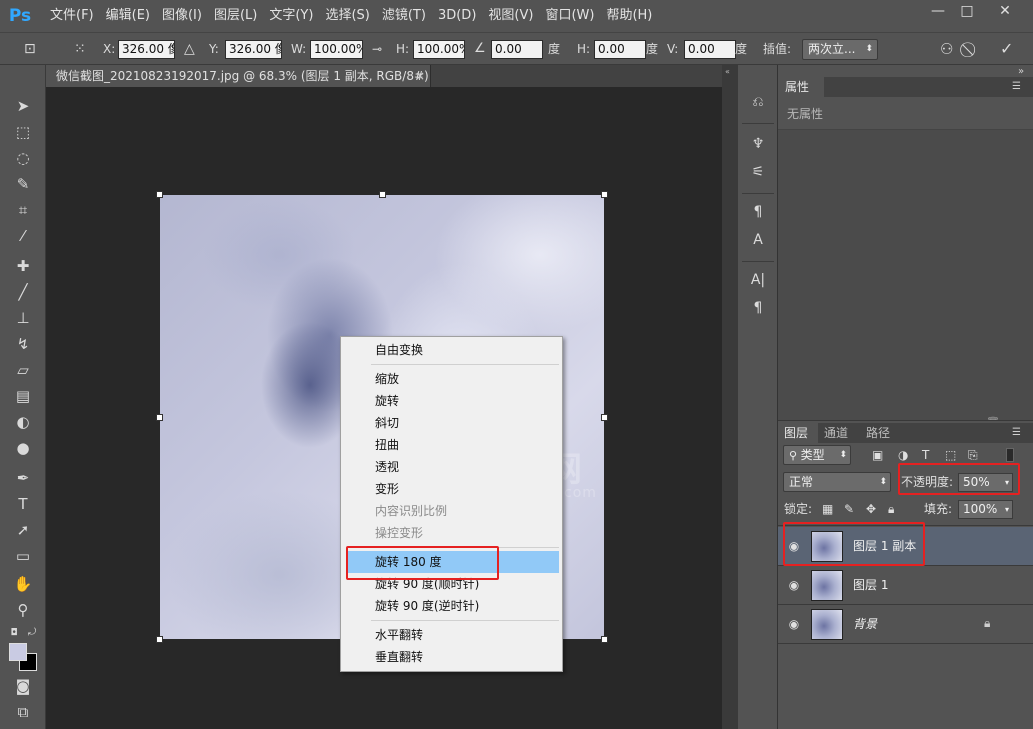 The width and height of the screenshot is (1033, 729). What do you see at coordinates (439, 49) in the screenshot?
I see `height-input: 100.00%` at bounding box center [439, 49].